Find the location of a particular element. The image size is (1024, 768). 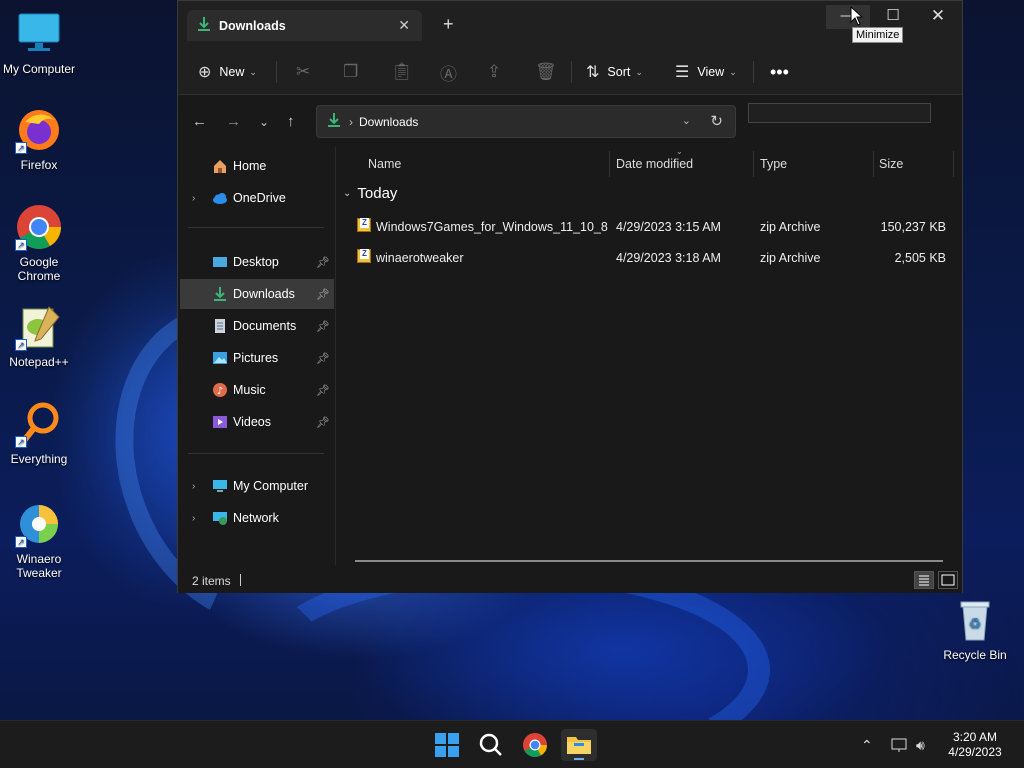

column-header-size: Size is located at coordinates (891, 164).